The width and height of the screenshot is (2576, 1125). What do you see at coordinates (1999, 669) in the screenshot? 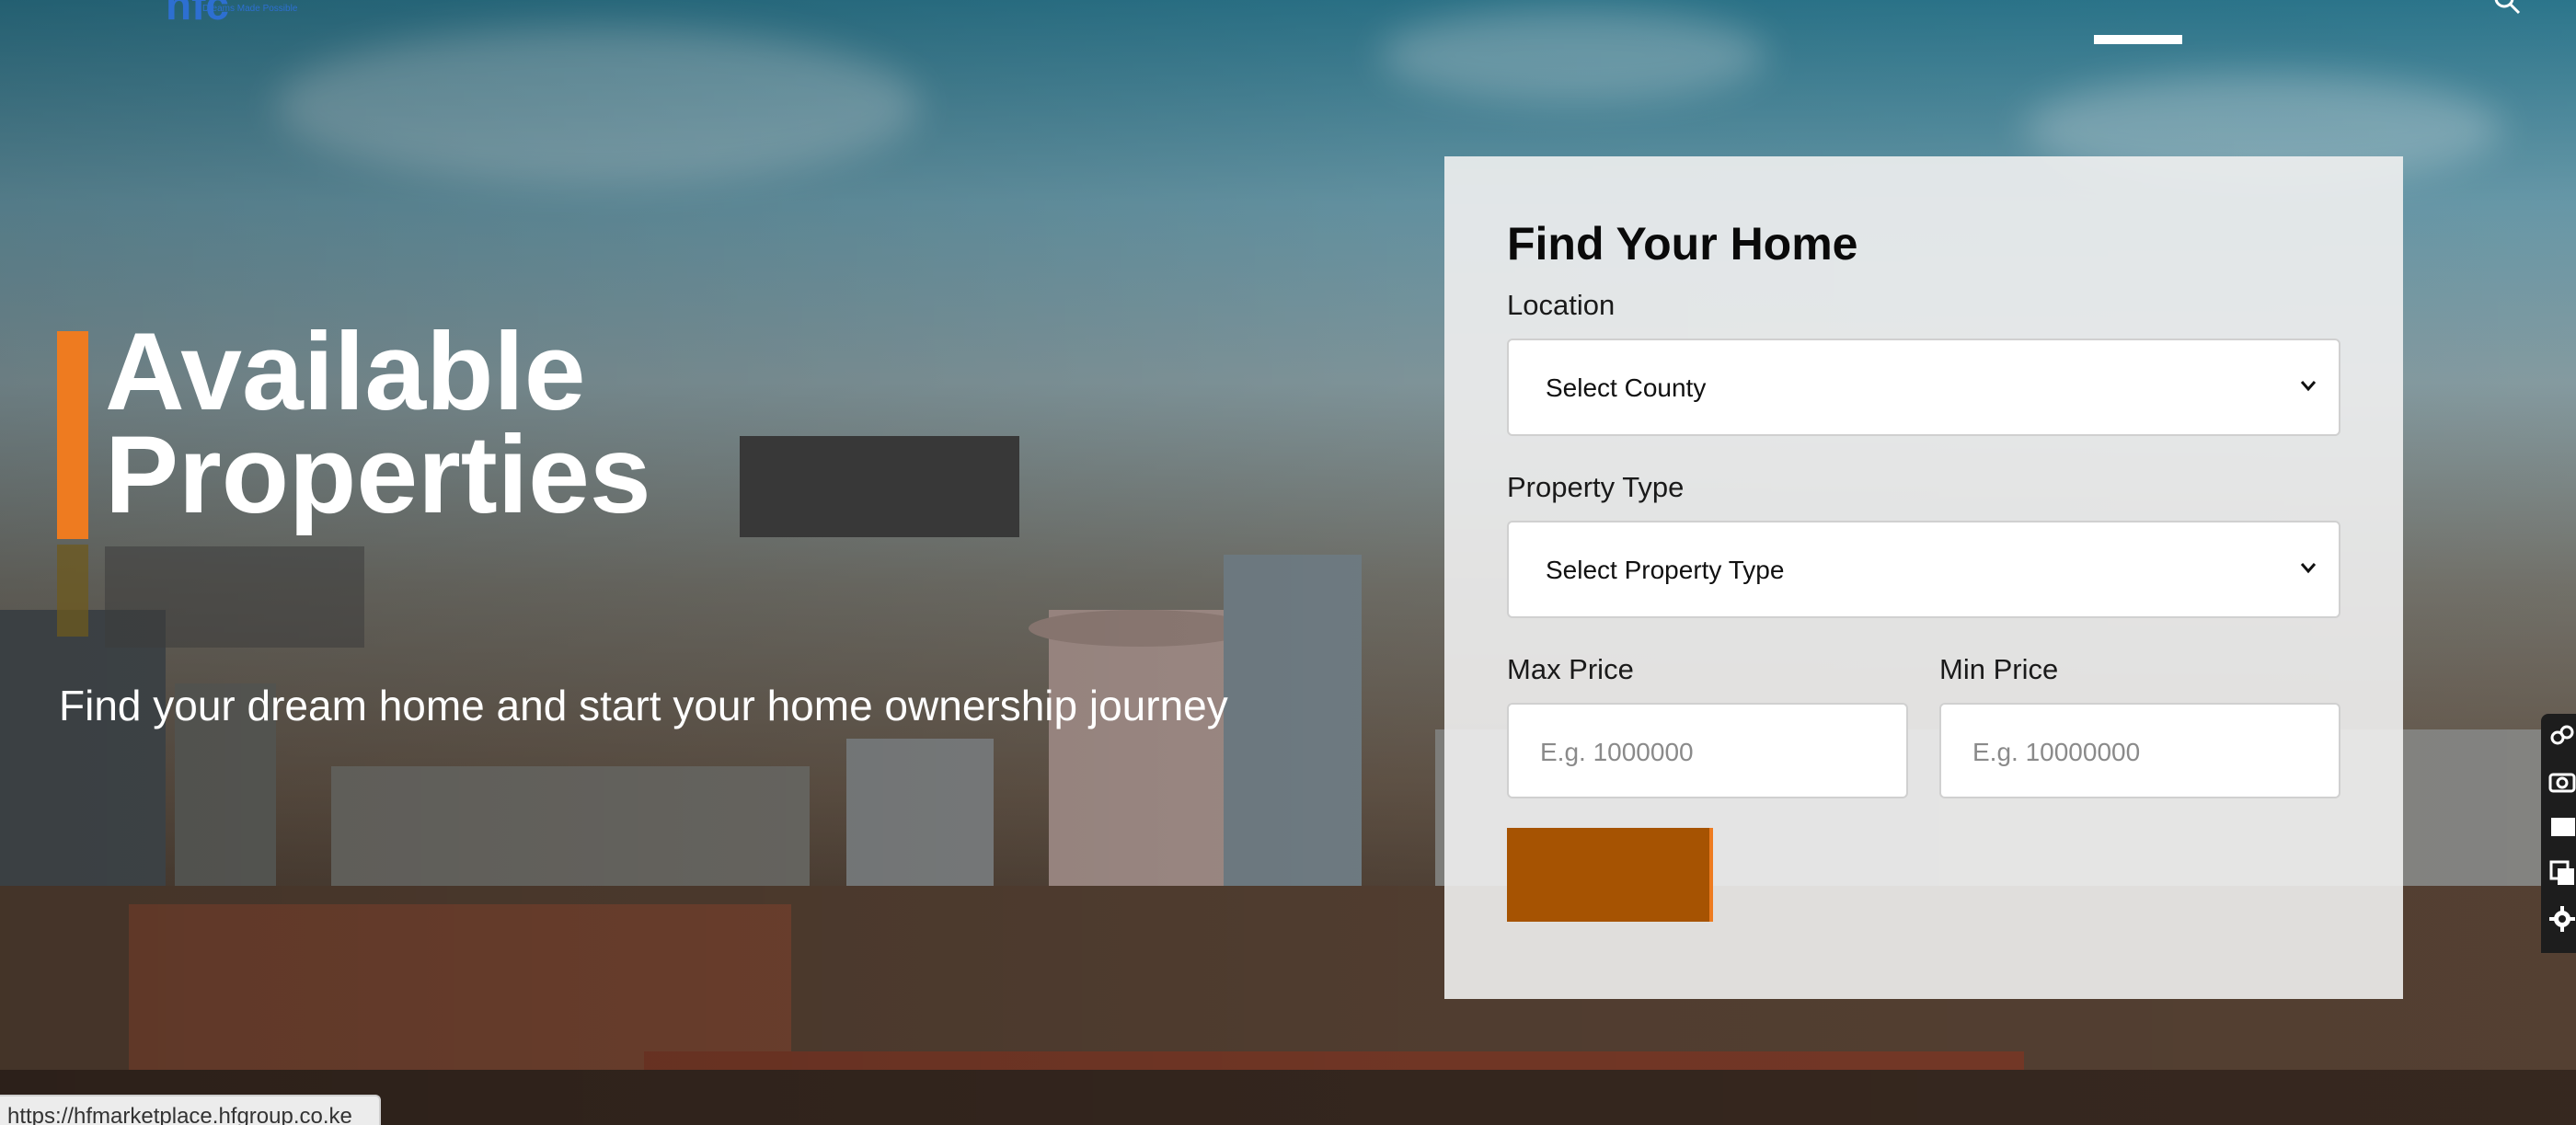
I see `min-price-label: Min Price` at bounding box center [1999, 669].